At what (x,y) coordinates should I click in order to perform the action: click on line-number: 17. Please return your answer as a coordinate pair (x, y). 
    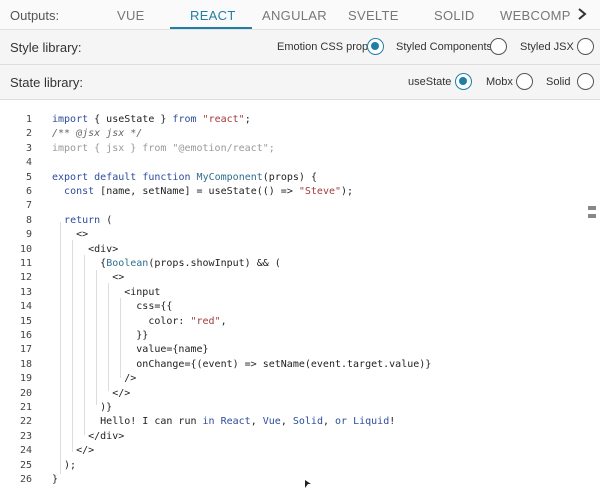
    Looking at the image, I should click on (25, 350).